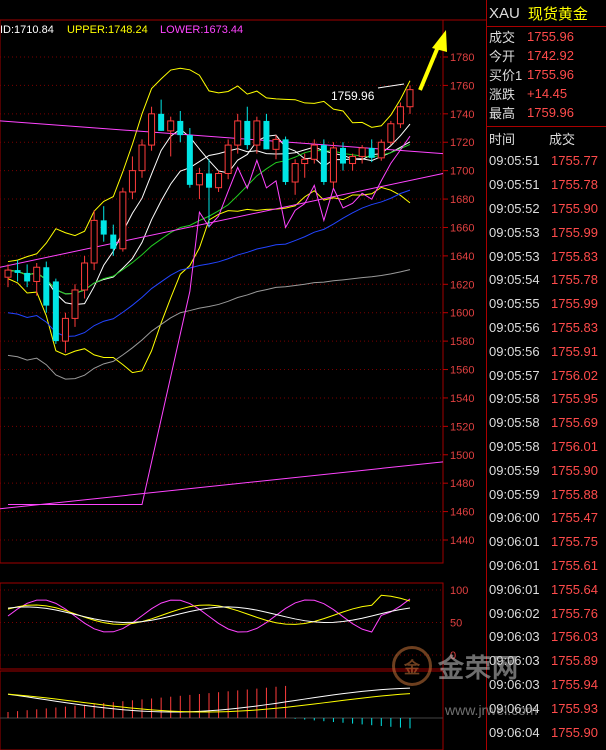 The width and height of the screenshot is (606, 750). Describe the element at coordinates (221, 707) in the screenshot. I see `macd-histogram` at that location.